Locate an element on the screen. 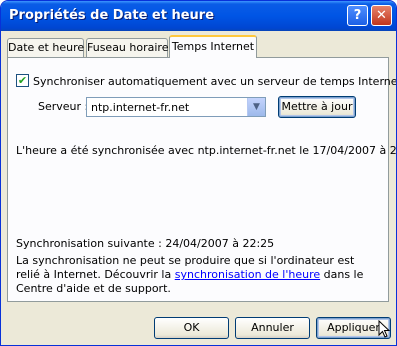  window-title: Propriétés de Date et heure is located at coordinates (112, 15).